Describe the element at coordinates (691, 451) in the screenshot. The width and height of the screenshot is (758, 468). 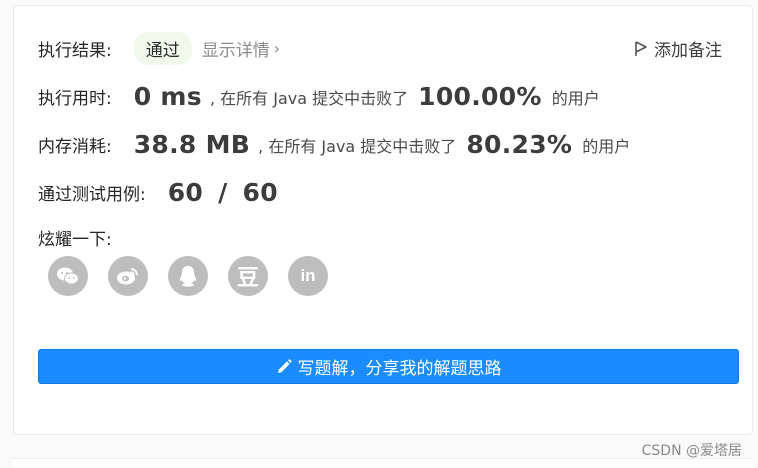
I see `watermark: CSDN @爱塔居` at that location.